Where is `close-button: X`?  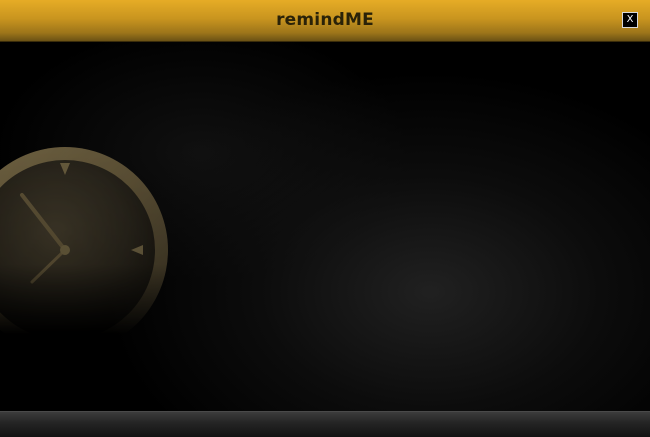 close-button: X is located at coordinates (630, 20).